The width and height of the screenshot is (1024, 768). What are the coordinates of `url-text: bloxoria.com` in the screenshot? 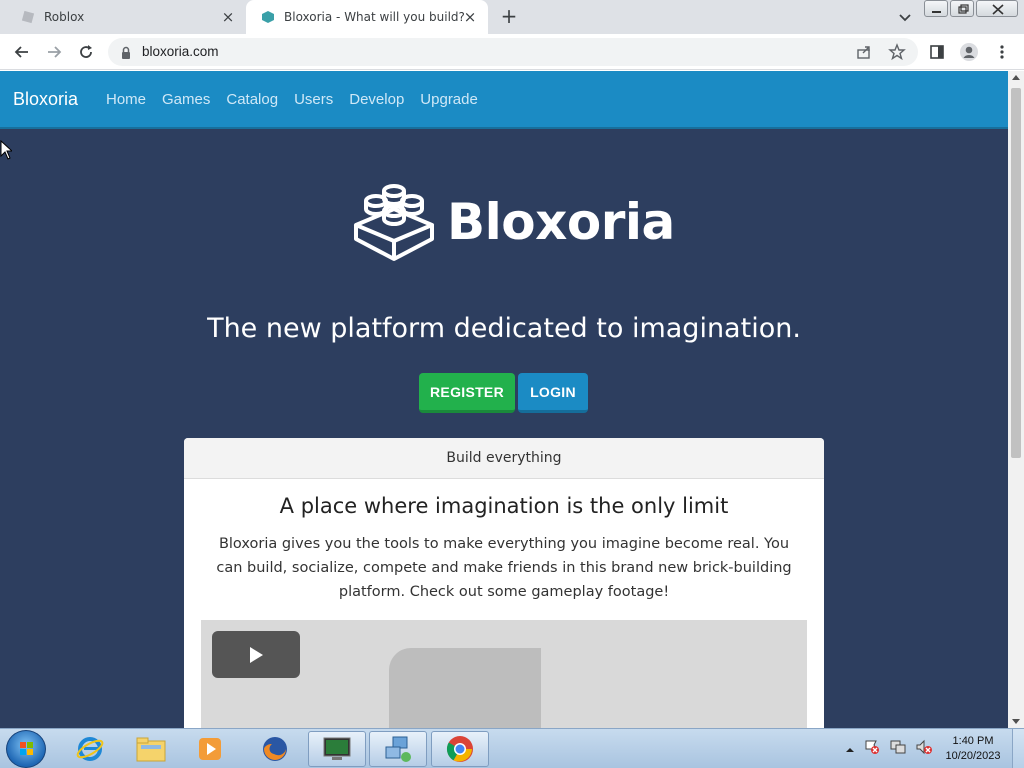 It's located at (180, 51).